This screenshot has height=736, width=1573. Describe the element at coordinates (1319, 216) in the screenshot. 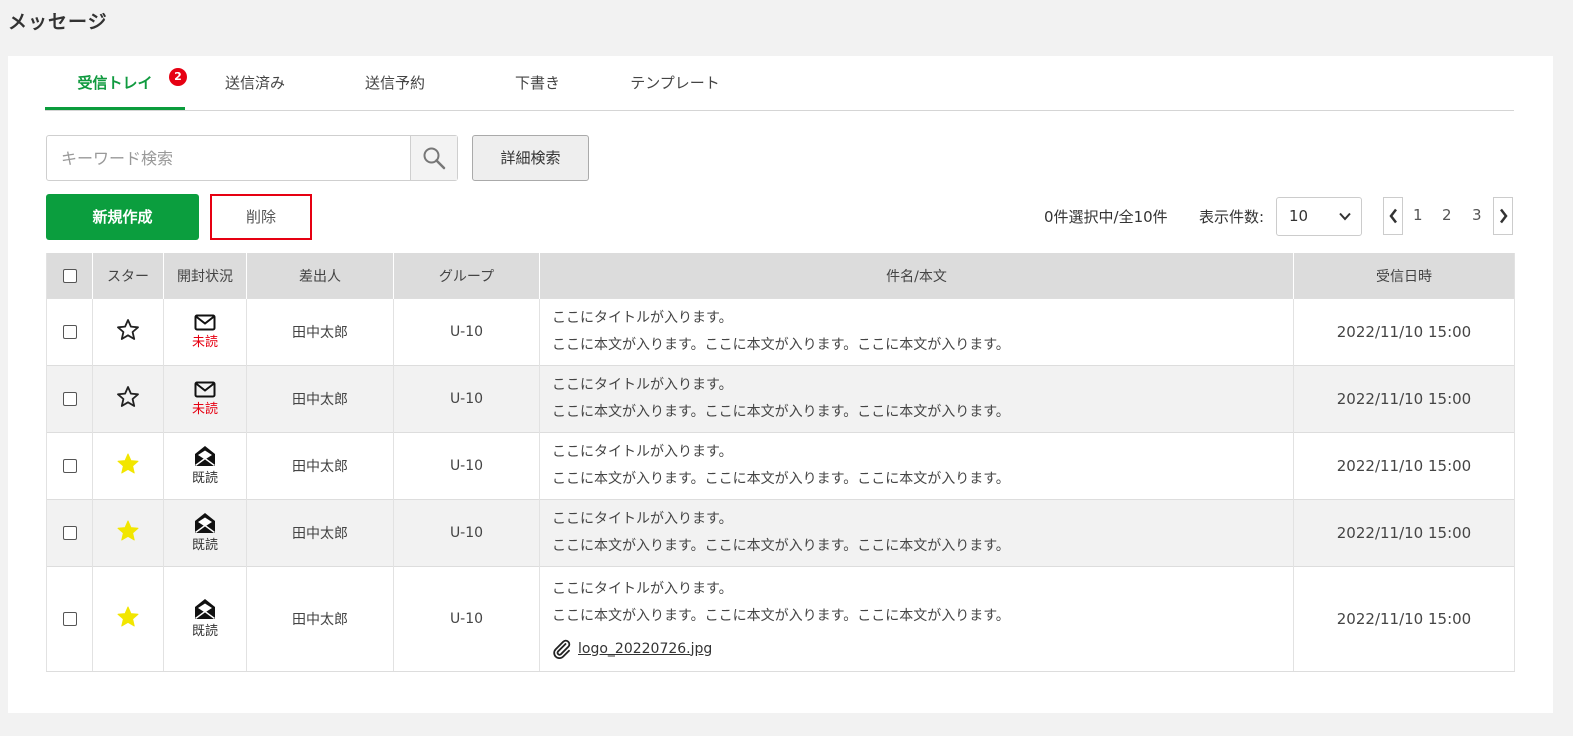

I see `per-page-select: 10` at that location.